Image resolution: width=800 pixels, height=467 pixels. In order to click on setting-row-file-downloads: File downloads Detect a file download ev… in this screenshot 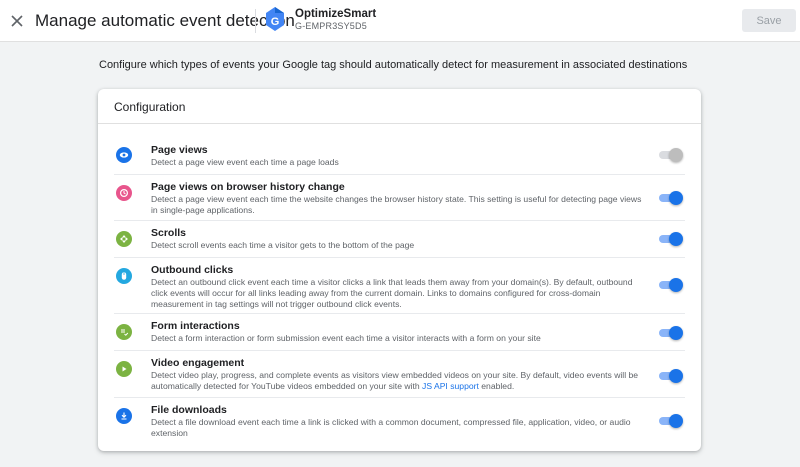, I will do `click(399, 421)`.